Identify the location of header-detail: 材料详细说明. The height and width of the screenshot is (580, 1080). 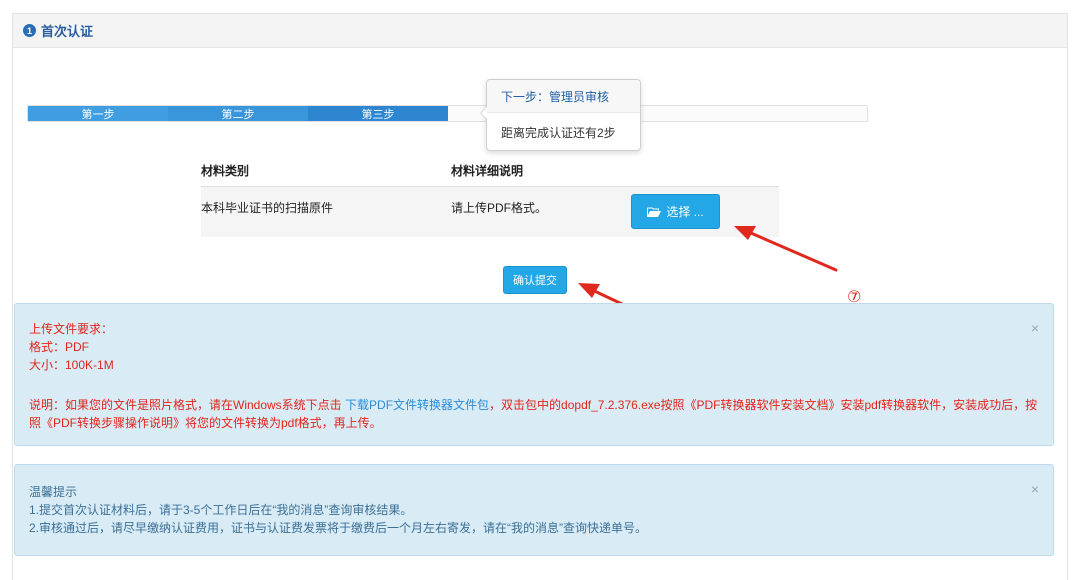
(487, 171).